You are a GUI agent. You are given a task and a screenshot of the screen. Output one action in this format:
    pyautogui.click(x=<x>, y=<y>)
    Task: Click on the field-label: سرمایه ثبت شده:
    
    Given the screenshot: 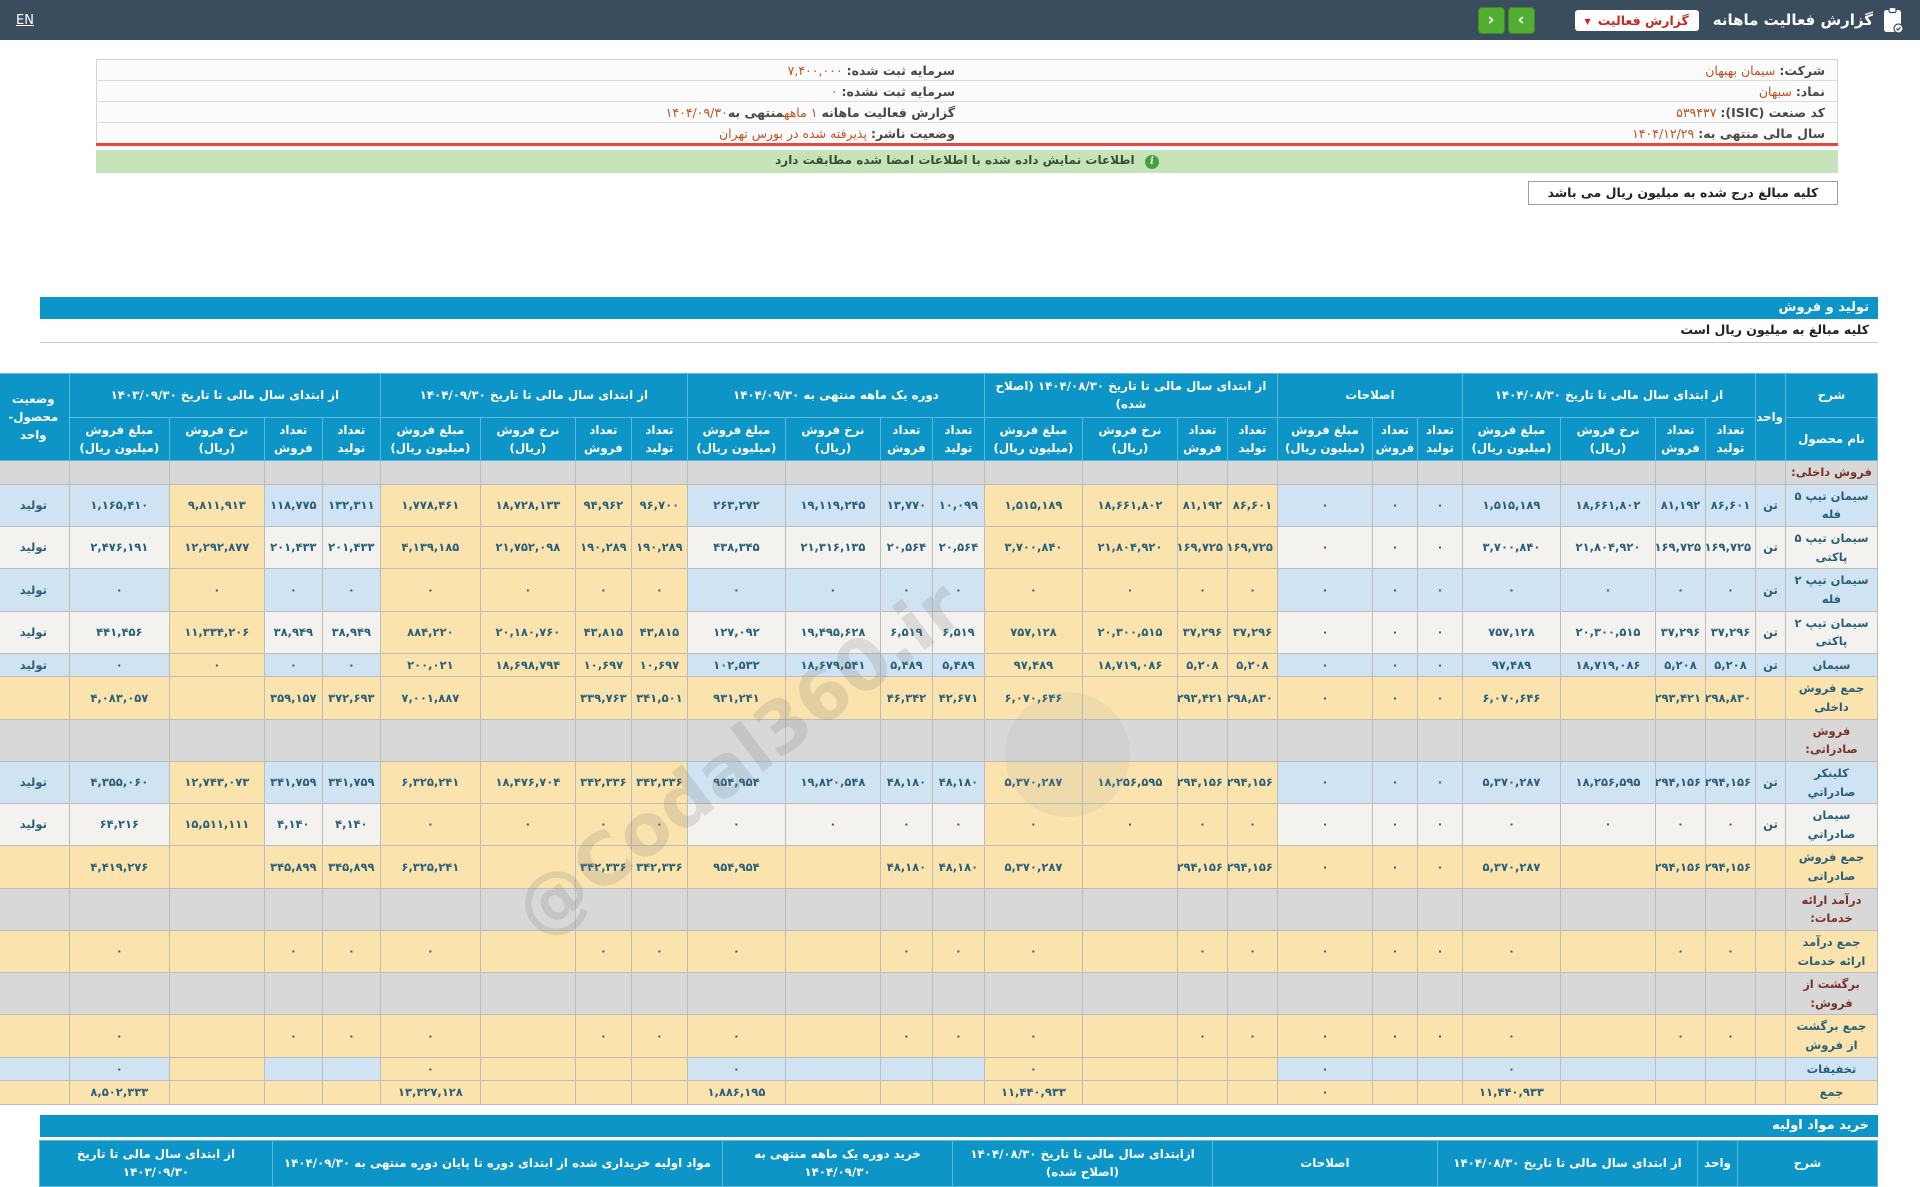 What is the action you would take?
    pyautogui.click(x=900, y=70)
    